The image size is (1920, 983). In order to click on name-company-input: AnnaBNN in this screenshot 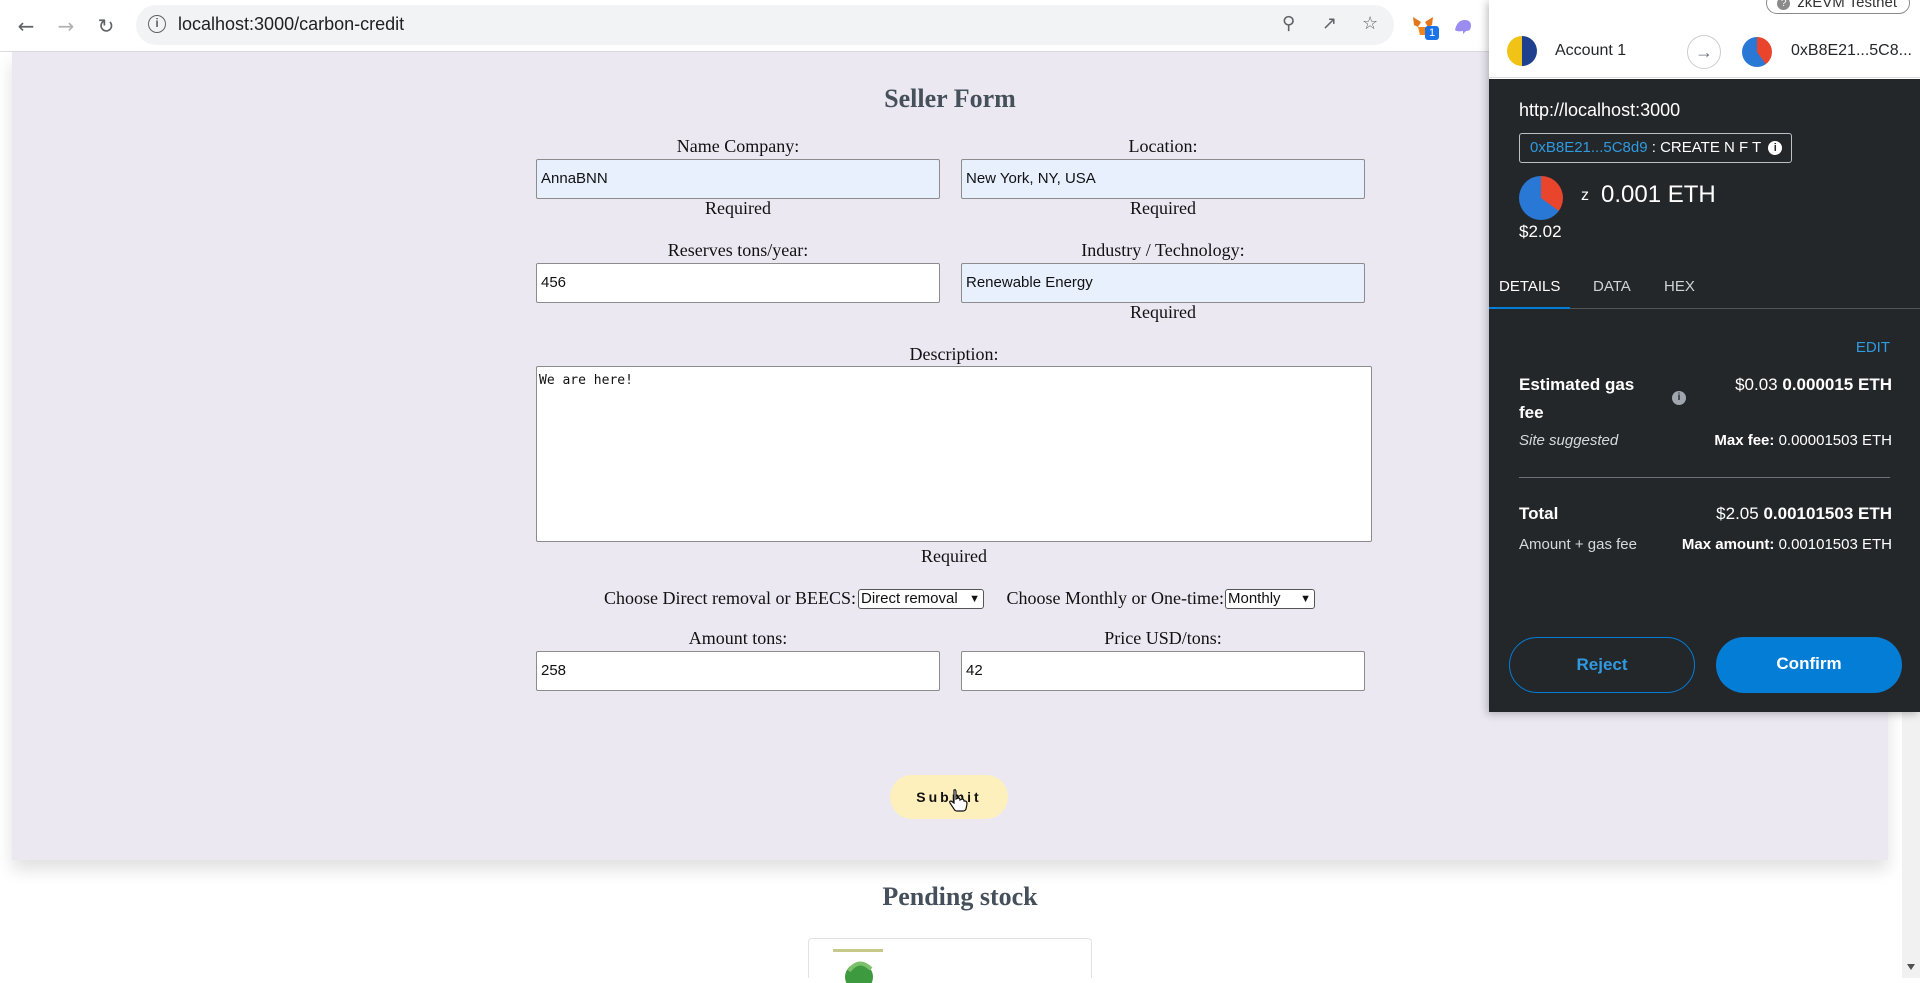, I will do `click(738, 179)`.